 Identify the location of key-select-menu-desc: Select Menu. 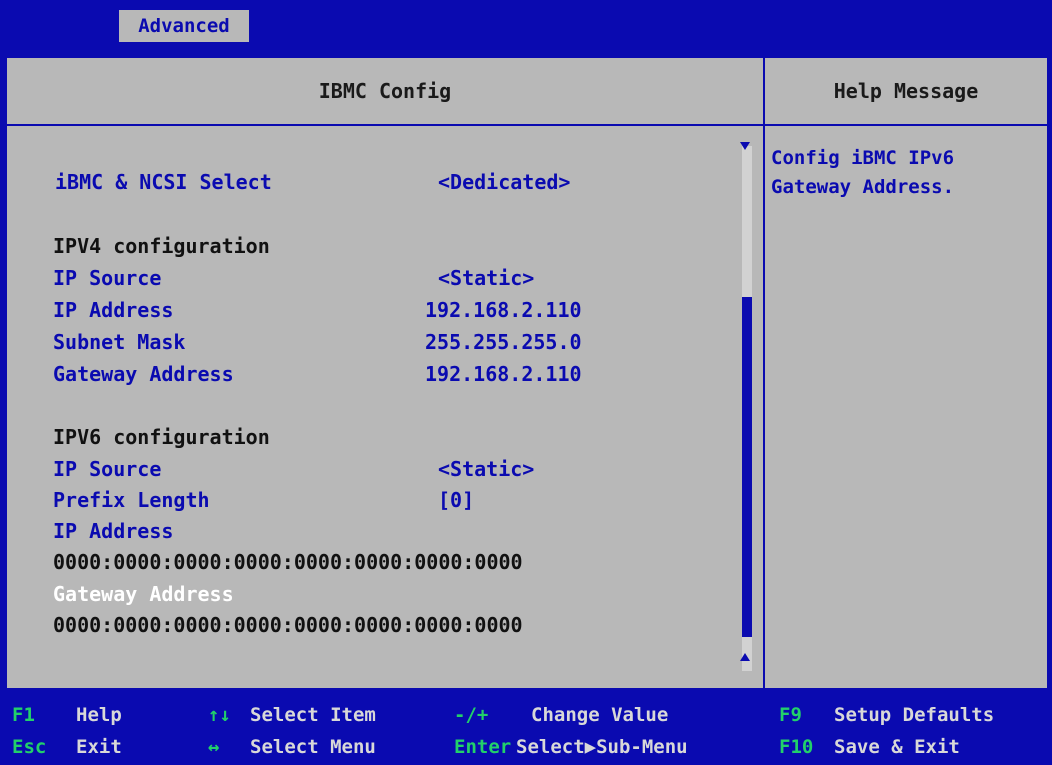
(313, 747).